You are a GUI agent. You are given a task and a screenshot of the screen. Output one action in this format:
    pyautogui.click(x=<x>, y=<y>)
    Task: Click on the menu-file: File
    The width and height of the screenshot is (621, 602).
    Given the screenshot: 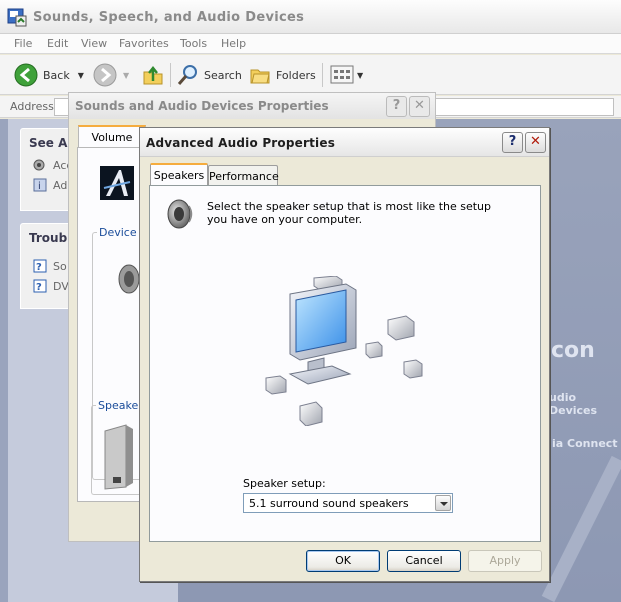 What is the action you would take?
    pyautogui.click(x=23, y=43)
    